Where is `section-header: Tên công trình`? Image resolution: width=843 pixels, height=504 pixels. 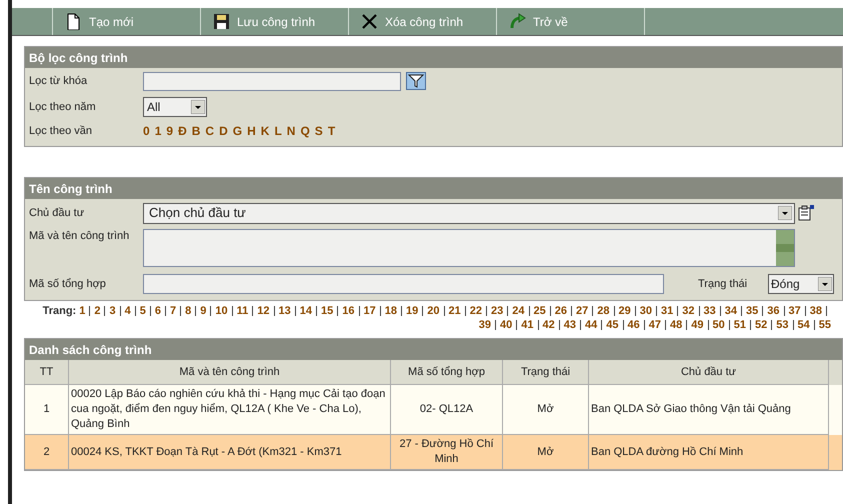 section-header: Tên công trình is located at coordinates (433, 188).